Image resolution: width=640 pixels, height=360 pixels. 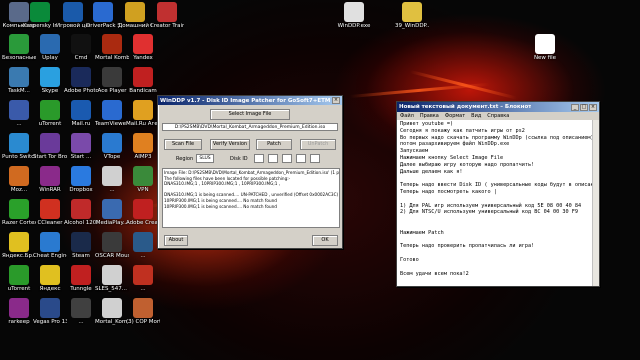 What do you see at coordinates (112, 124) in the screenshot?
I see `desktop-icon-label: TeamViewer 10` at bounding box center [112, 124].